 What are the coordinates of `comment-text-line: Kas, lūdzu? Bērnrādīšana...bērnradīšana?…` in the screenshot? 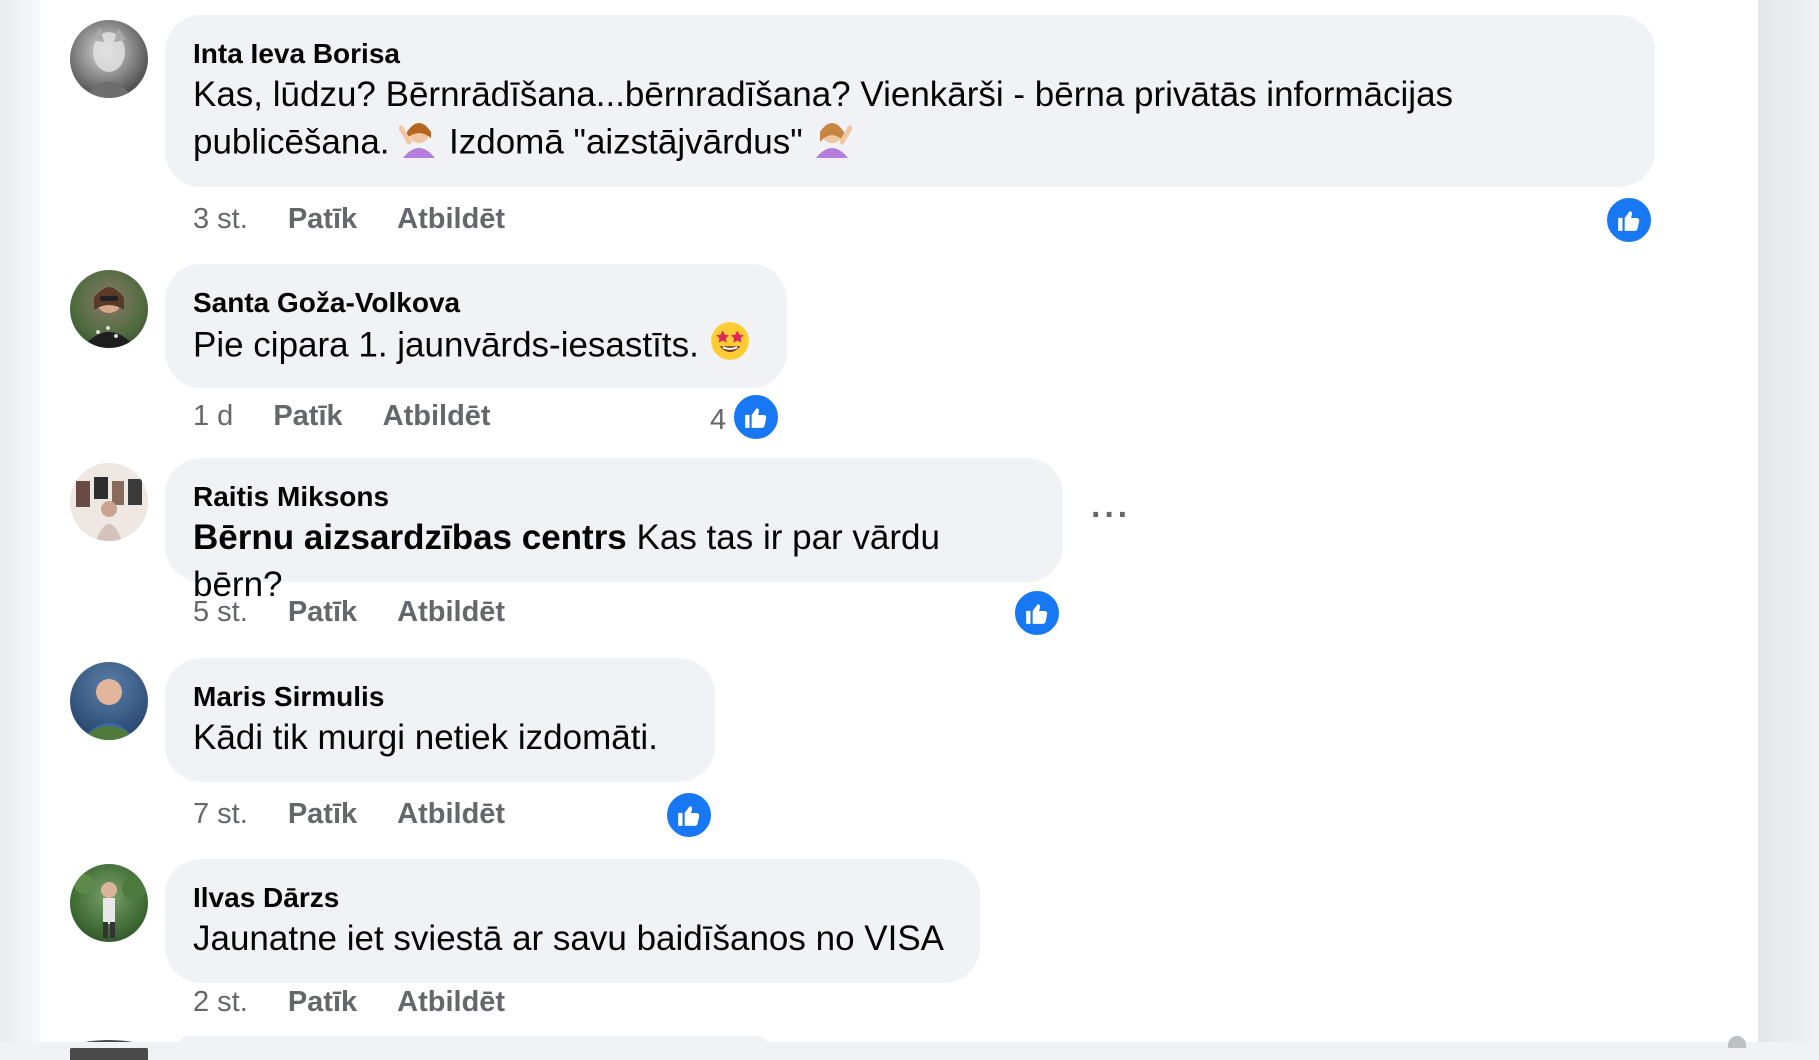 It's located at (823, 94).